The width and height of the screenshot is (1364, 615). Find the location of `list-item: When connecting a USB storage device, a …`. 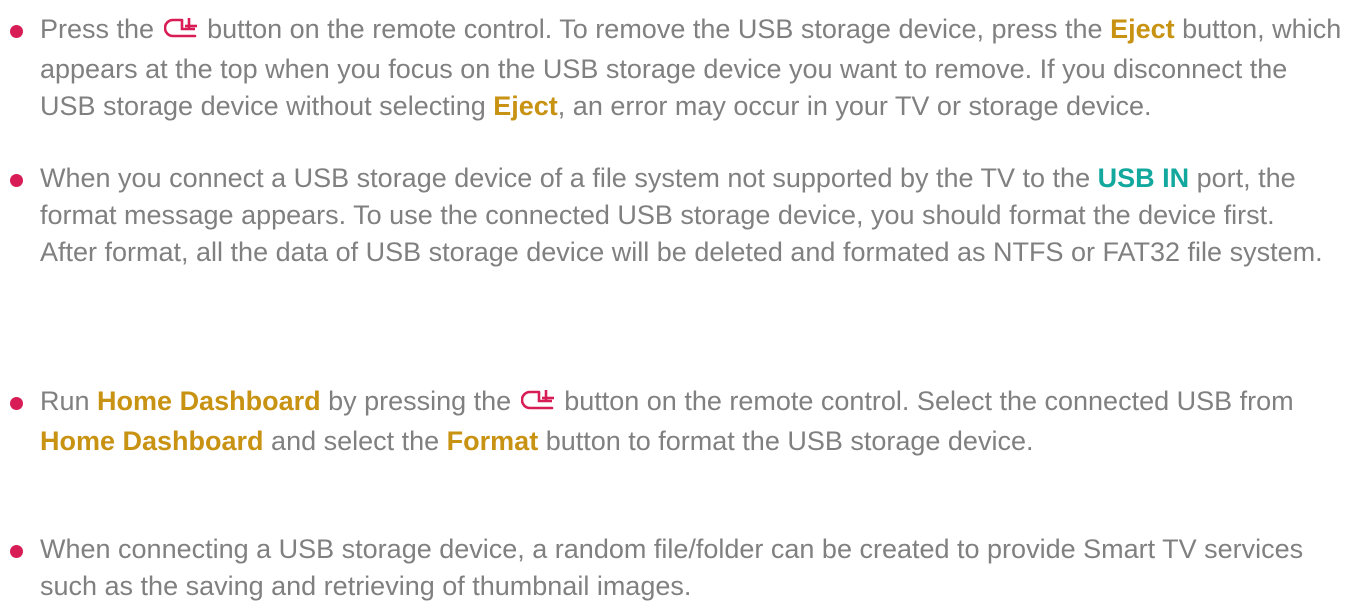

list-item: When connecting a USB storage device, a … is located at coordinates (682, 568).